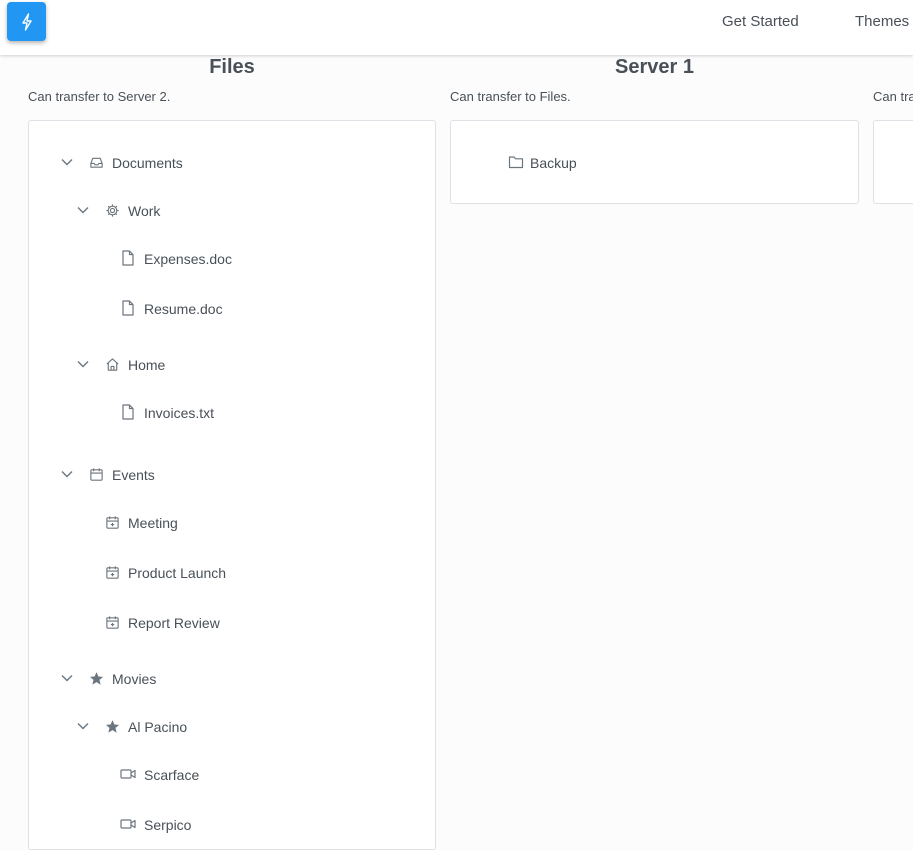 The image size is (913, 850). I want to click on files-subtitle: Can transfer to Server 2., so click(99, 96).